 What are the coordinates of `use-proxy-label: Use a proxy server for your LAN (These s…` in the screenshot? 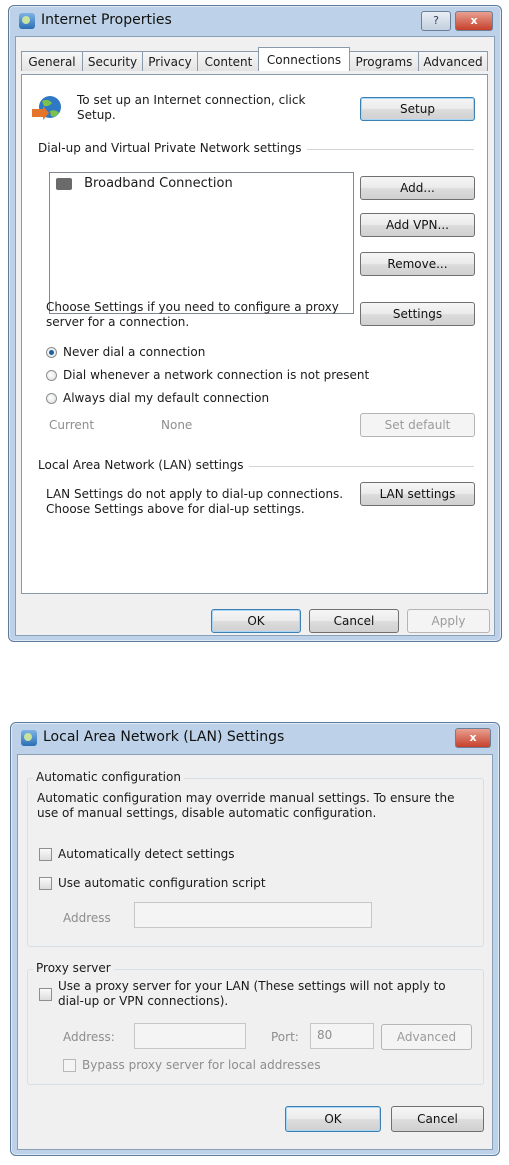 It's located at (252, 994).